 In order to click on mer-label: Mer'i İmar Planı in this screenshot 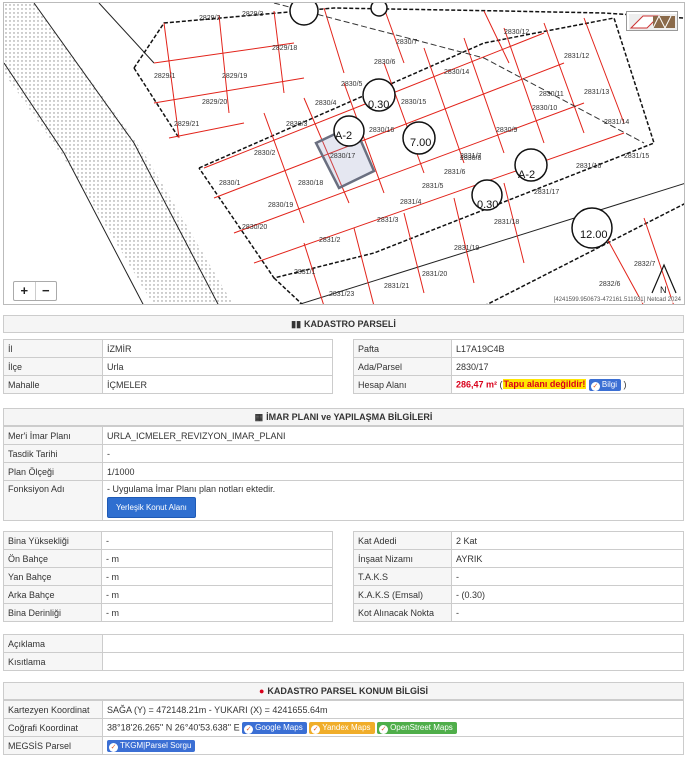, I will do `click(53, 435)`.